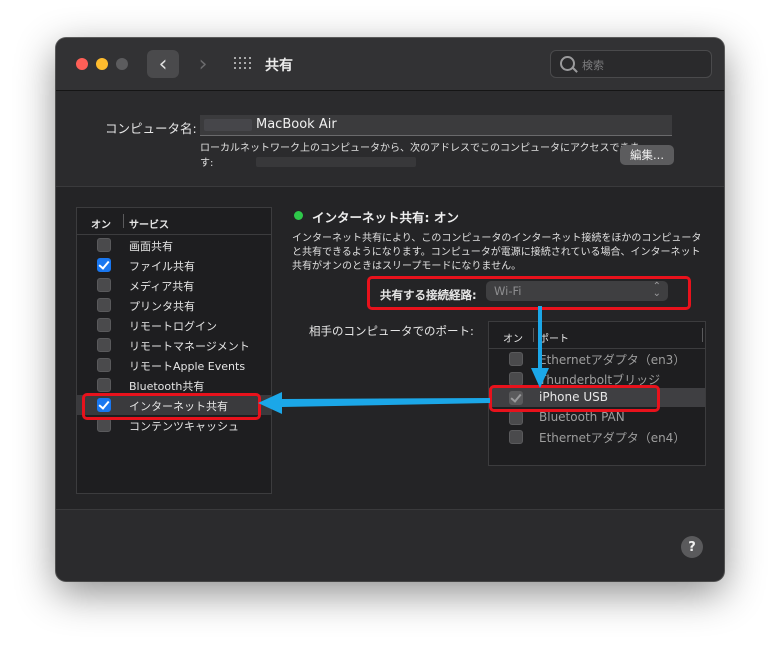  What do you see at coordinates (162, 306) in the screenshot?
I see `service-label: プリンタ共有` at bounding box center [162, 306].